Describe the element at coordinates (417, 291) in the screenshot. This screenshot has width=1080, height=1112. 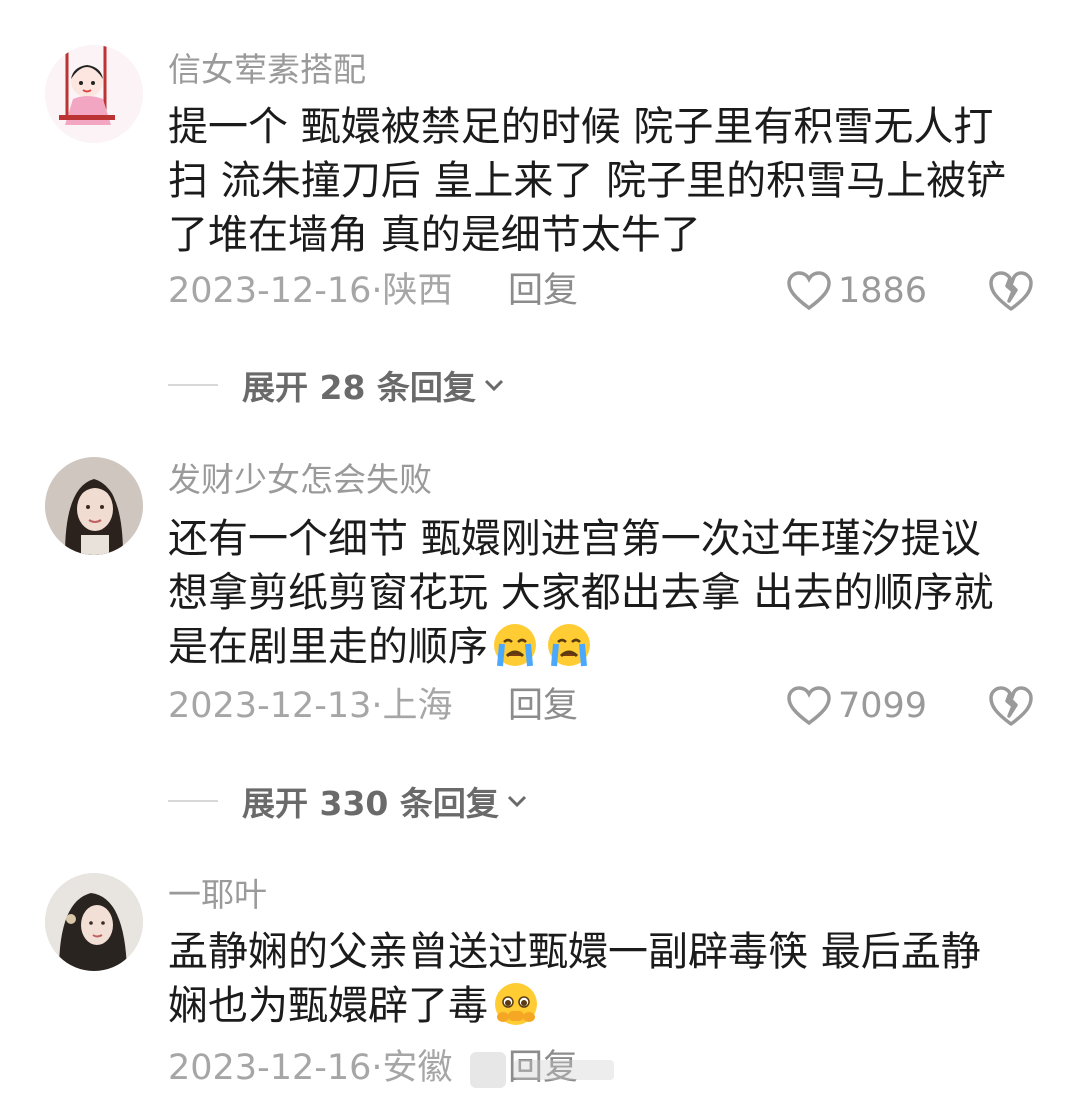
I see `location-value: 陕西` at that location.